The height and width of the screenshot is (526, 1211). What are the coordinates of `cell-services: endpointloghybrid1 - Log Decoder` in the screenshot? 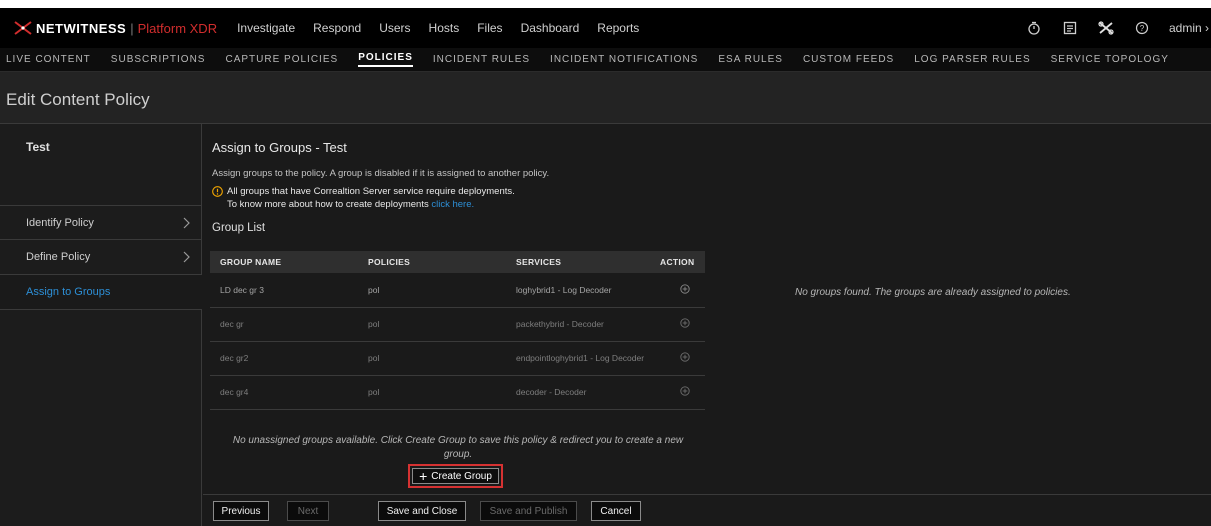 It's located at (580, 358).